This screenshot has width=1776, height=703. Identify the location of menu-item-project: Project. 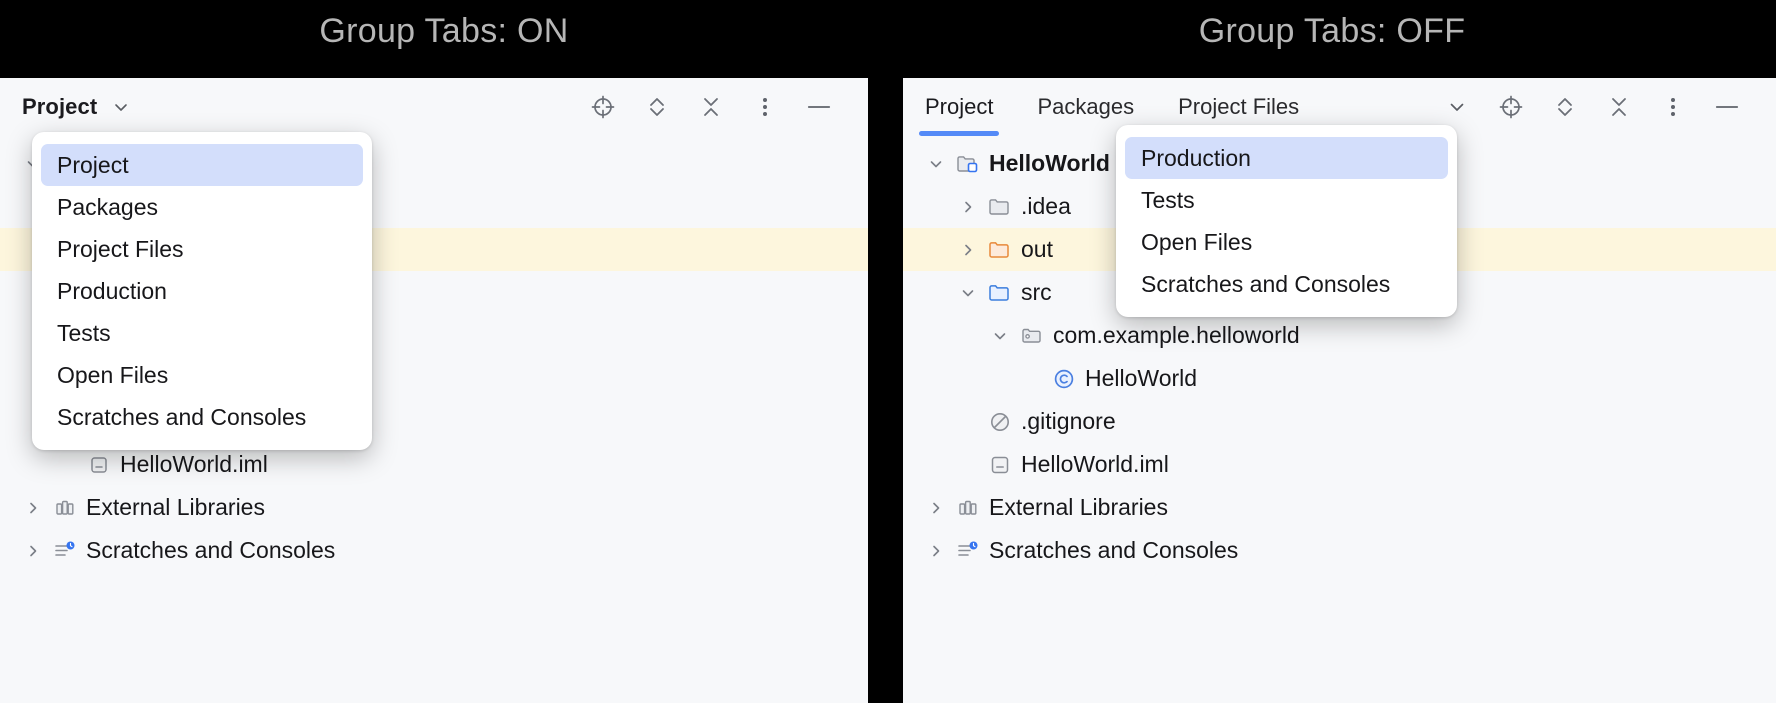
(202, 165).